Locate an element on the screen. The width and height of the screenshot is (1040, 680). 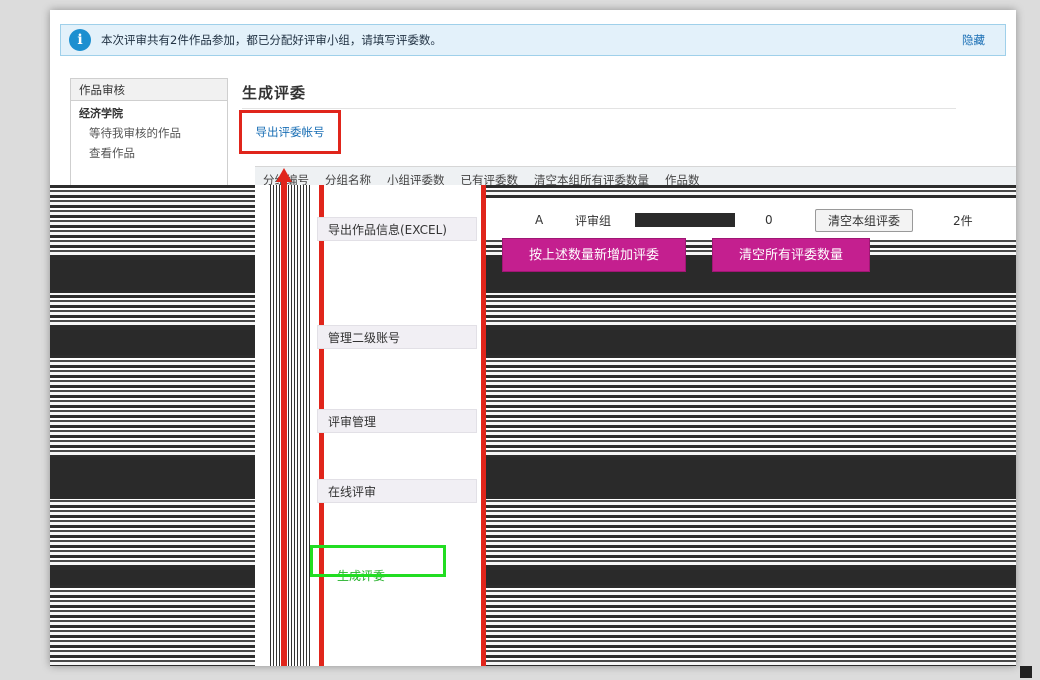
left-panel-header: 作品审核 is located at coordinates (149, 90).